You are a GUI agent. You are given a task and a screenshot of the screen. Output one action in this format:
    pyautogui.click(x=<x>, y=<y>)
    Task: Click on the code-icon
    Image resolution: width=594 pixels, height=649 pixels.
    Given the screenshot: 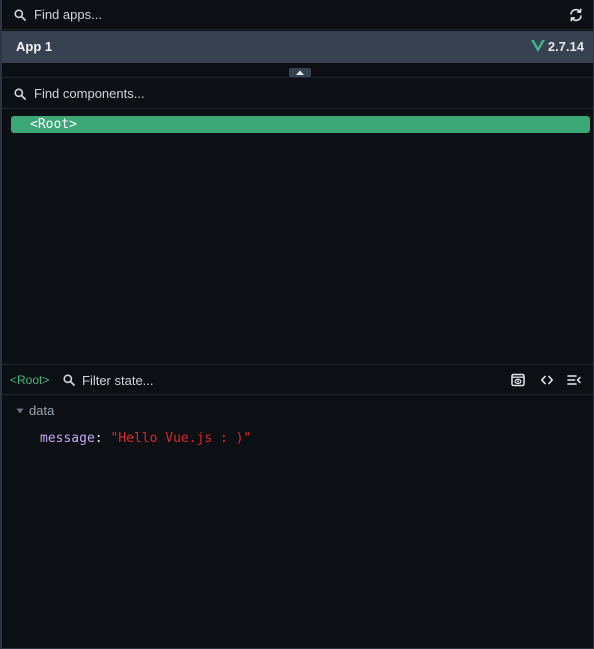 What is the action you would take?
    pyautogui.click(x=547, y=380)
    